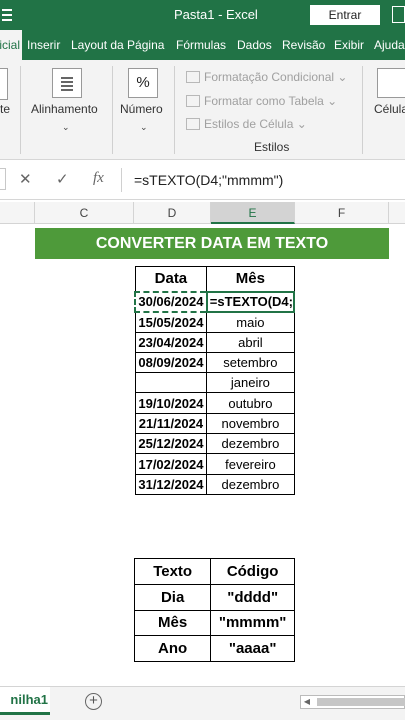  I want to click on sign-in-button: Entrar, so click(345, 15).